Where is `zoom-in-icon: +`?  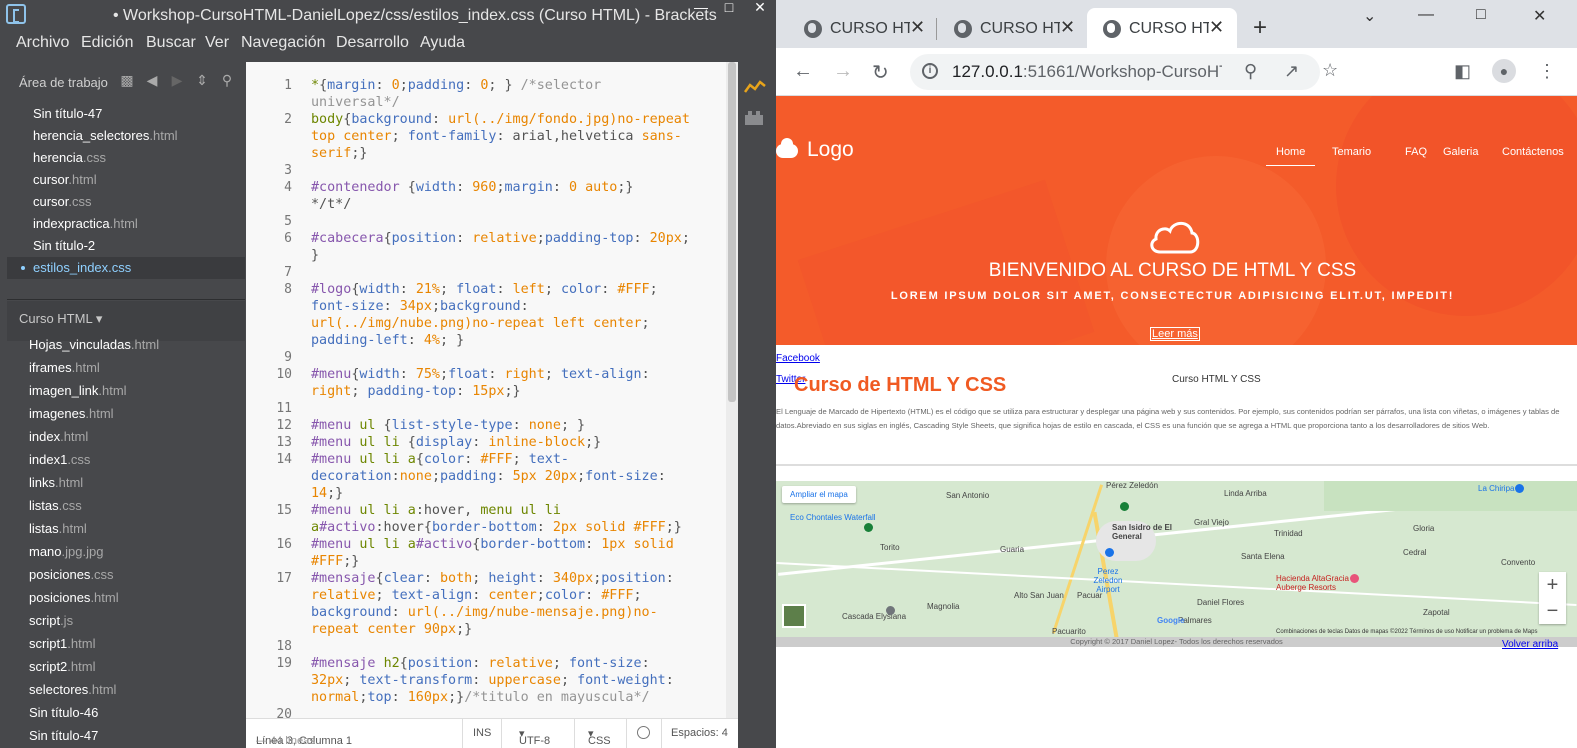
zoom-in-icon: + is located at coordinates (1552, 585).